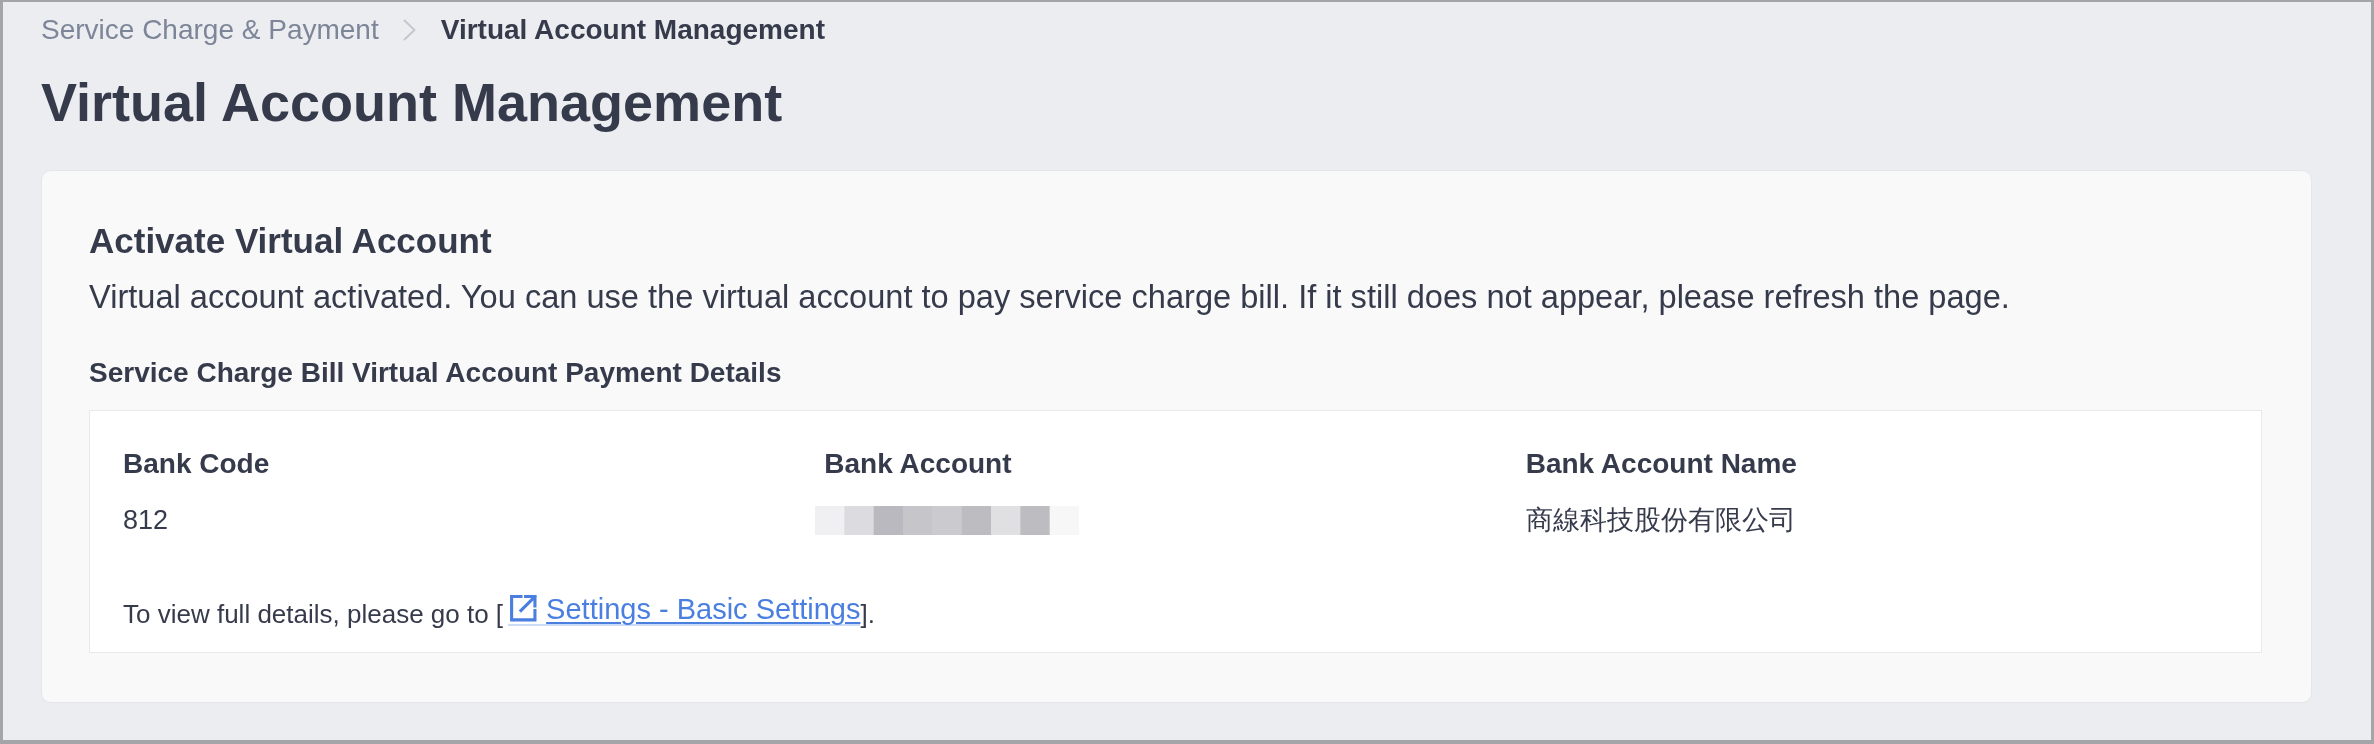 The height and width of the screenshot is (744, 2374). Describe the element at coordinates (409, 30) in the screenshot. I see `chevron-right-icon` at that location.